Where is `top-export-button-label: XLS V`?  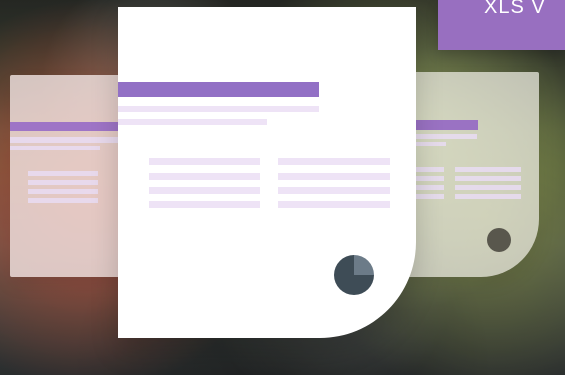
top-export-button-label: XLS V is located at coordinates (515, 9).